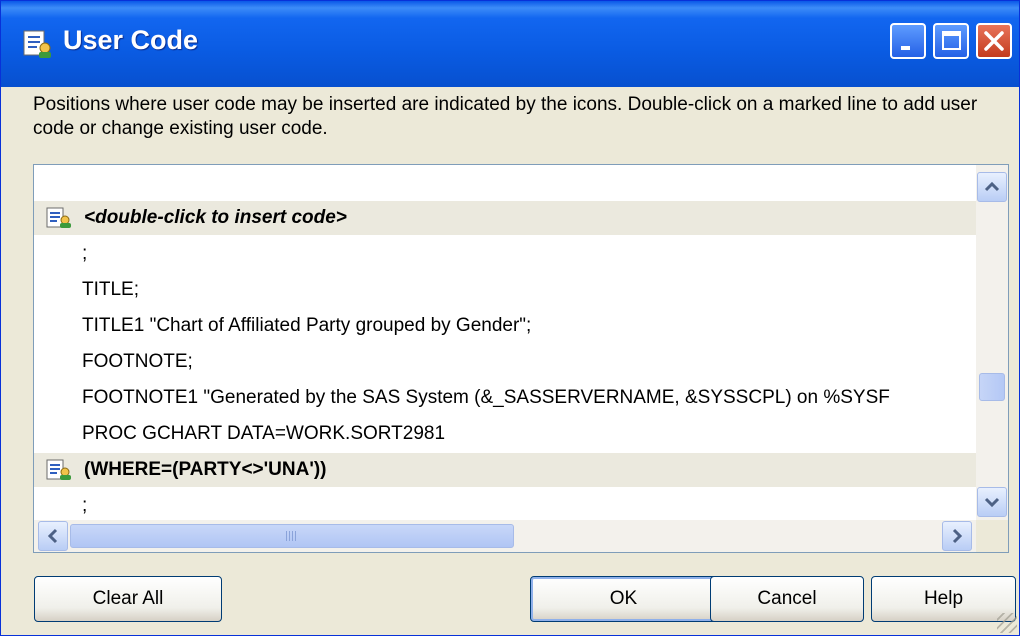 Image resolution: width=1020 pixels, height=636 pixels. I want to click on chevron-left-icon, so click(52, 536).